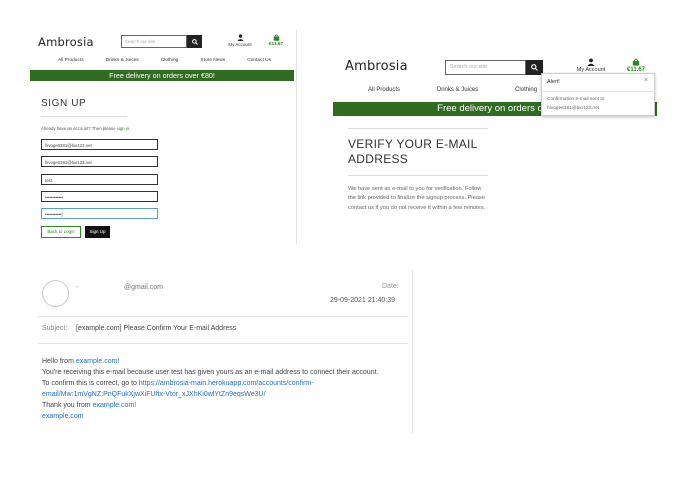 The height and width of the screenshot is (483, 690). I want to click on password-confirm-field: •••••••••••|, so click(99, 213).